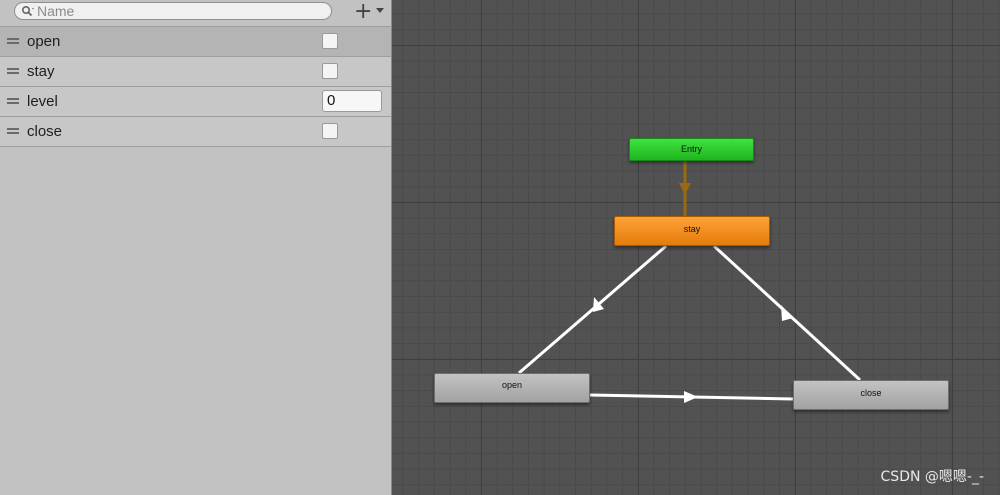  What do you see at coordinates (692, 231) in the screenshot?
I see `state-stay: stay` at bounding box center [692, 231].